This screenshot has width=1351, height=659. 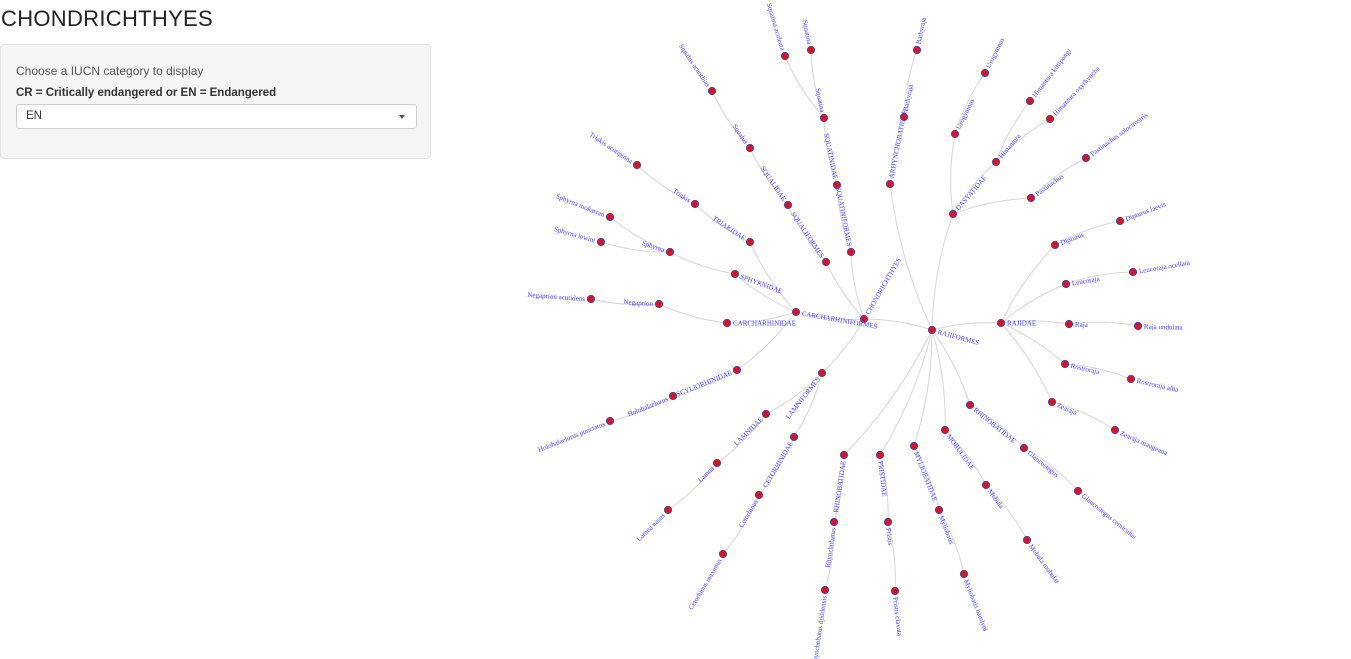 What do you see at coordinates (777, 31) in the screenshot?
I see `tree-node-squatina-aculeata: Squatina aculeata` at bounding box center [777, 31].